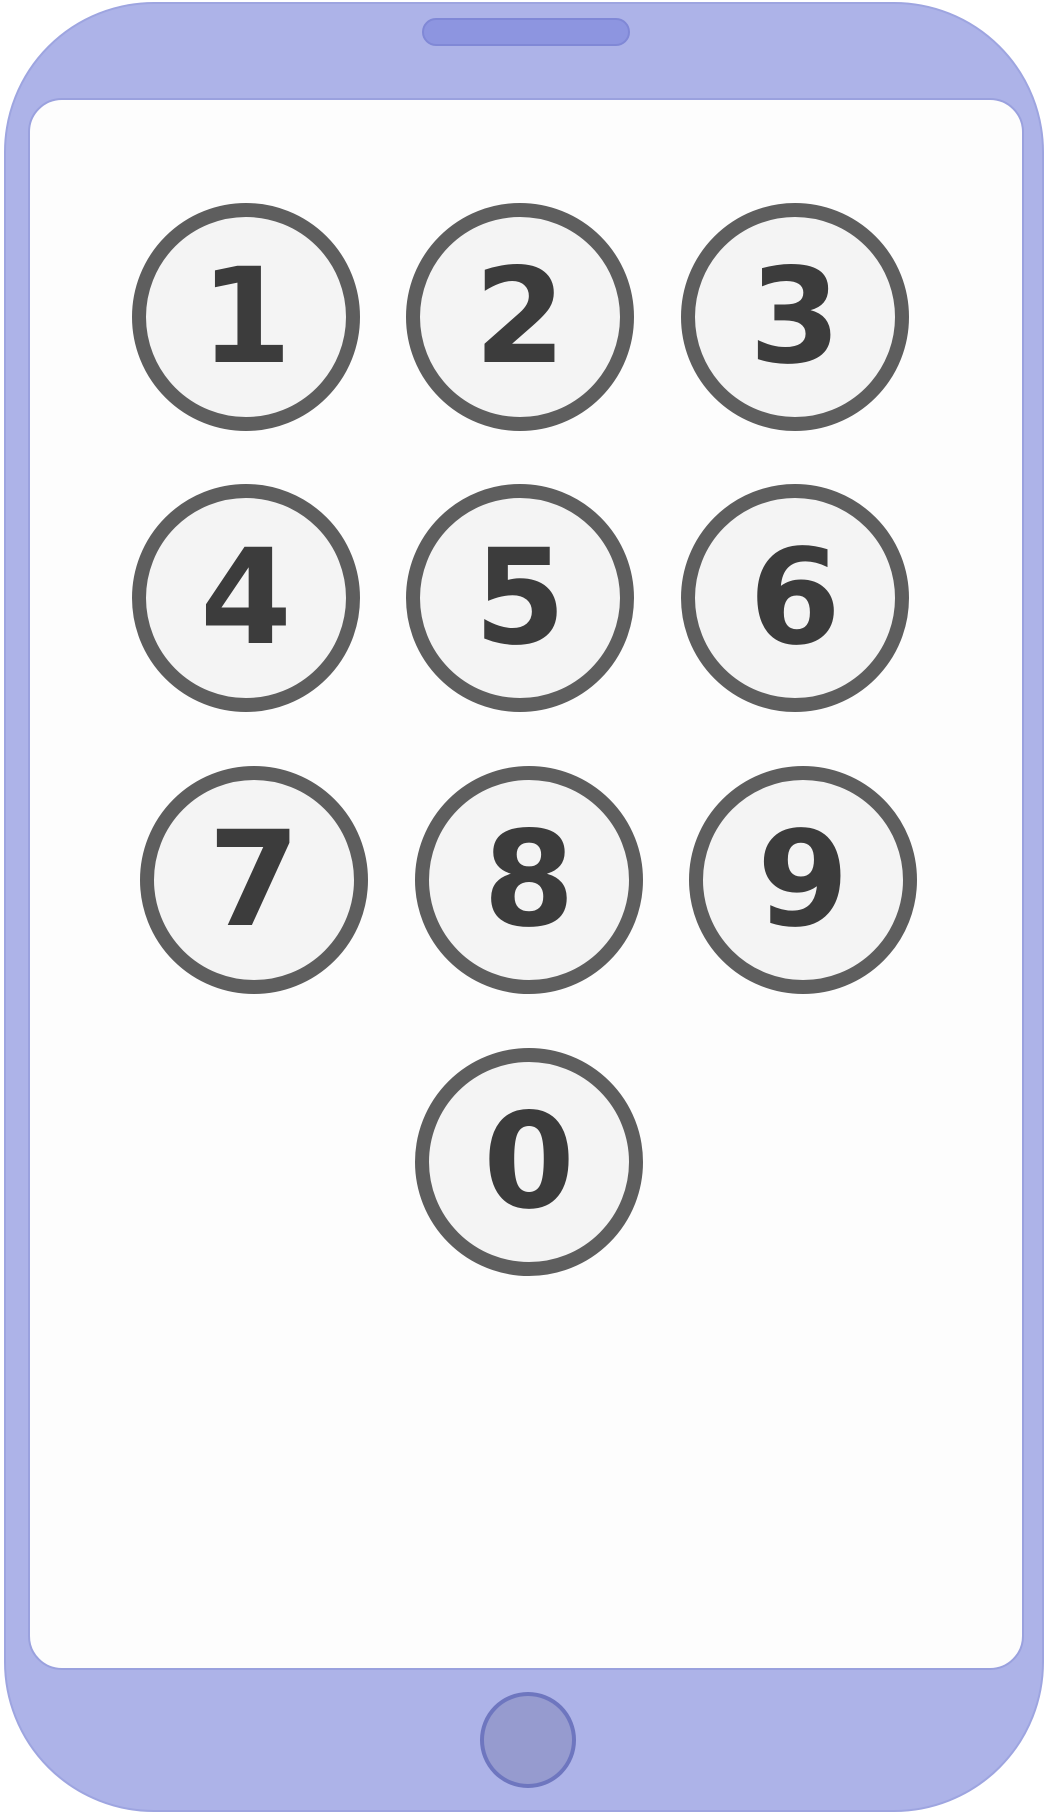  I want to click on keypad-key-7: 7, so click(254, 880).